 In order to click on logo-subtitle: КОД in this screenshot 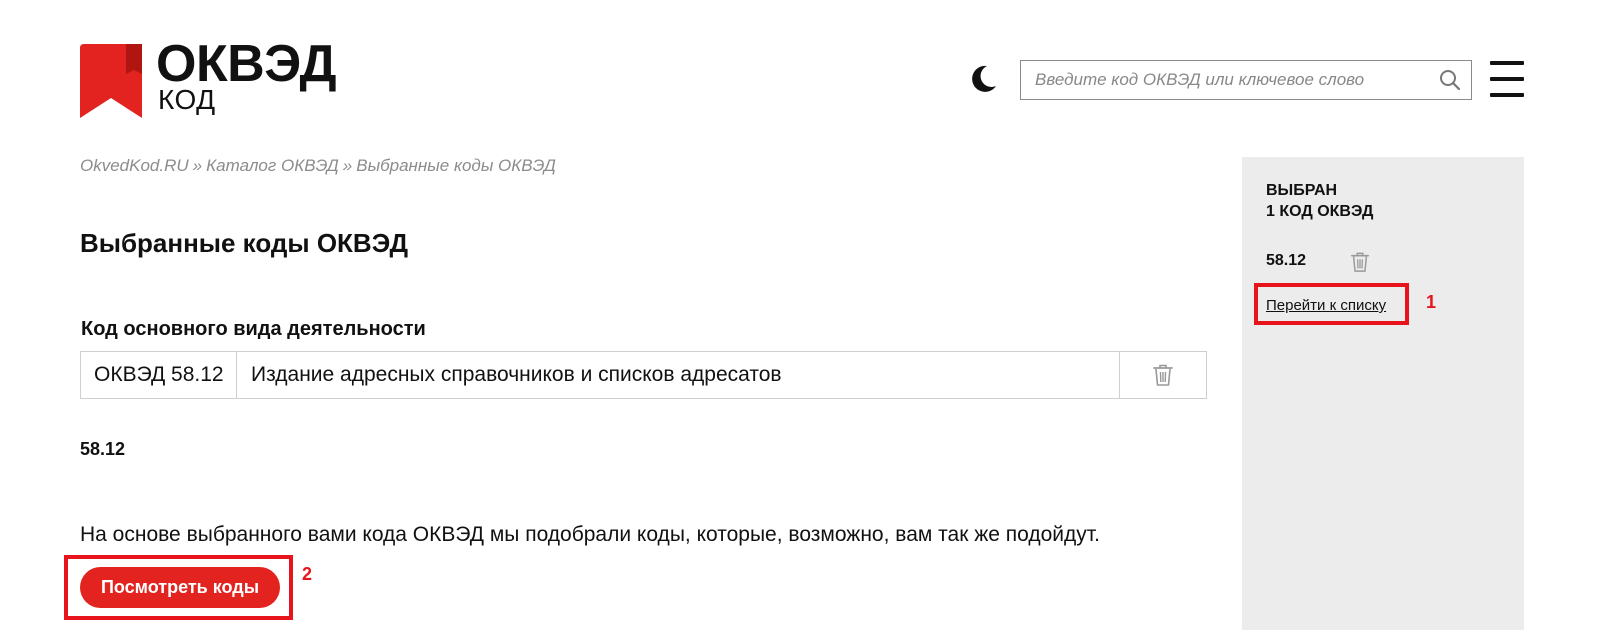, I will do `click(187, 99)`.